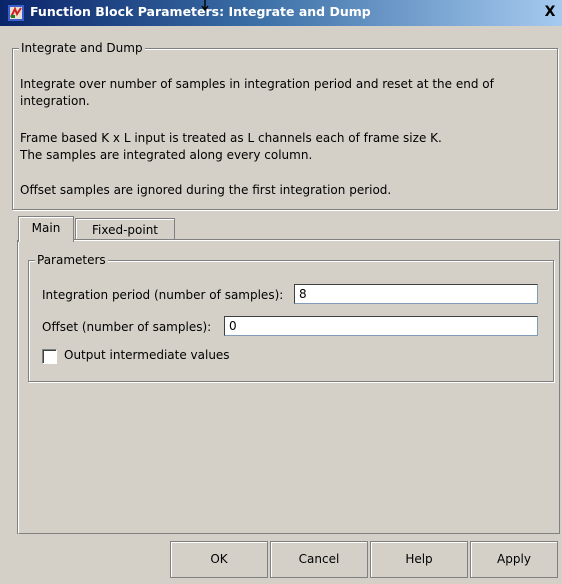 The height and width of the screenshot is (584, 562). What do you see at coordinates (419, 559) in the screenshot?
I see `help-button: Help` at bounding box center [419, 559].